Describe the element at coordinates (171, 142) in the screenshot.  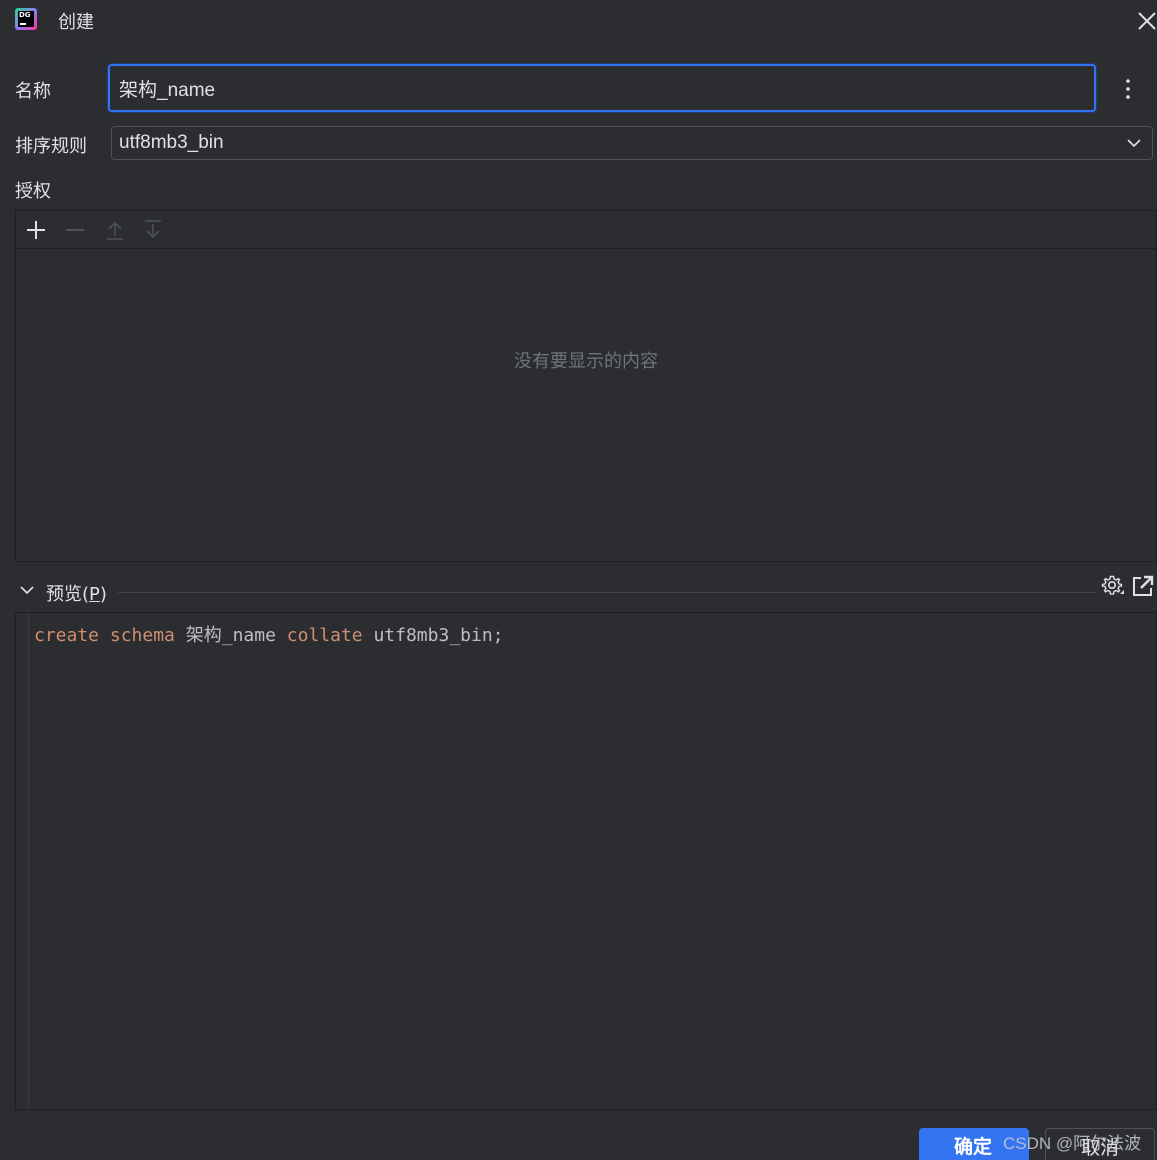
I see `collation-select-value: utf8mb3_bin` at that location.